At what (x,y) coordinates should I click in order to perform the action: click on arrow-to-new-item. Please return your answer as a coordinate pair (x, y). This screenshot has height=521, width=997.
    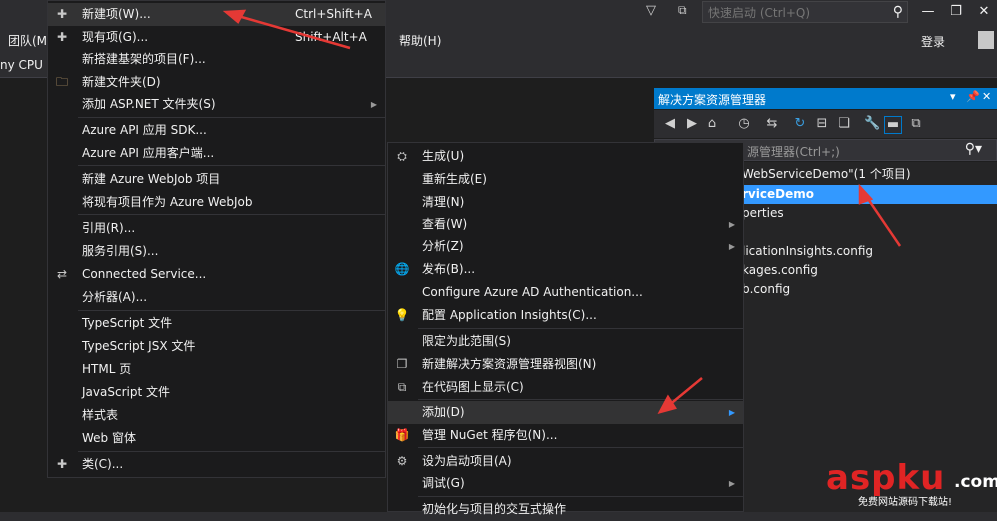
    Looking at the image, I should click on (294, 32).